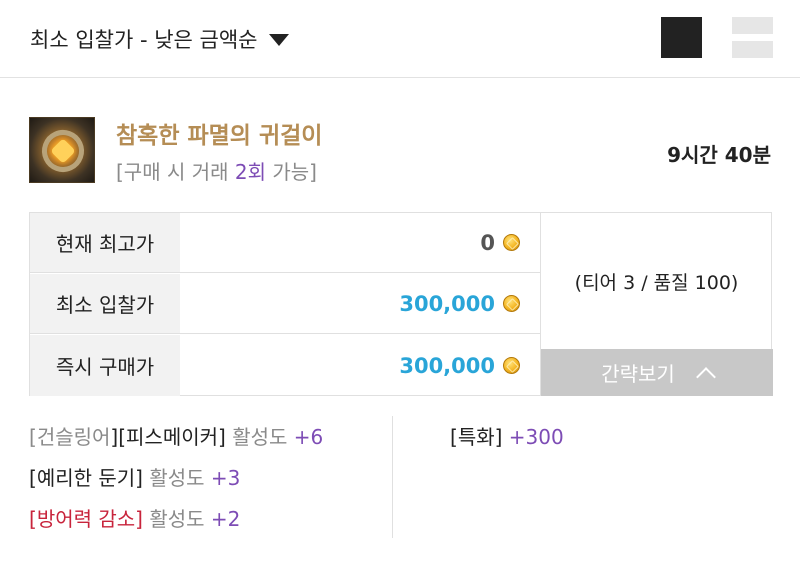 Image resolution: width=800 pixels, height=562 pixels. I want to click on remaining-time: 9시간 40분, so click(719, 155).